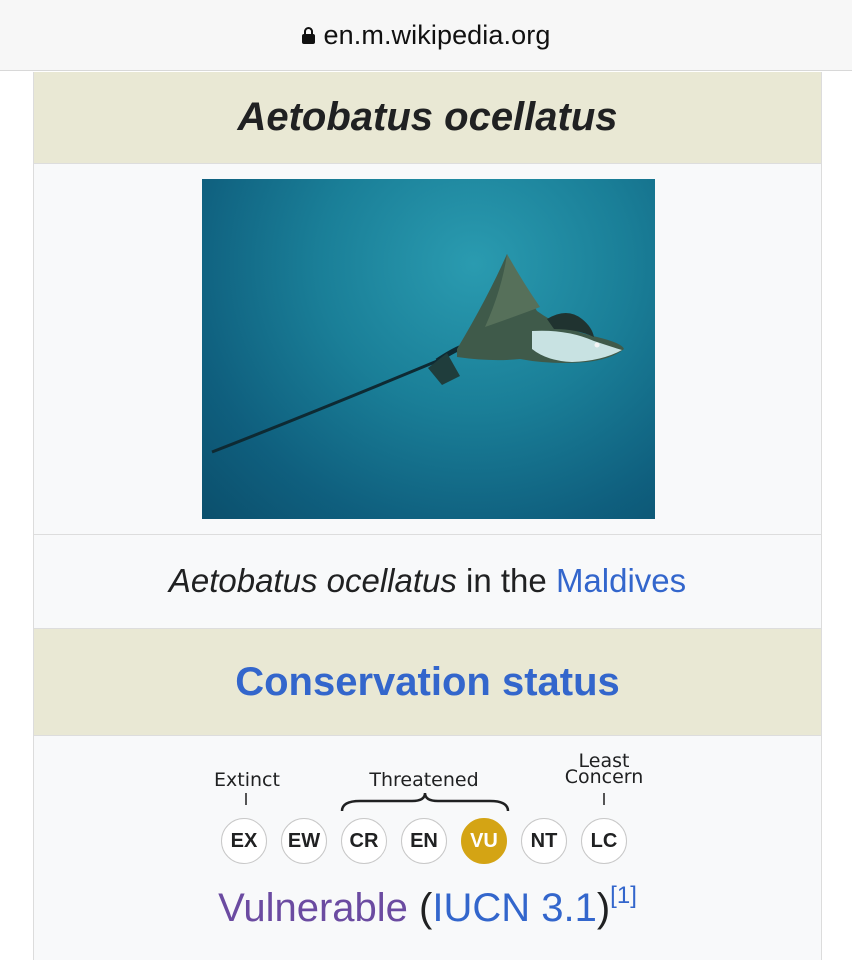  What do you see at coordinates (312, 580) in the screenshot?
I see `caption-species: Aetobatus ocellatus` at bounding box center [312, 580].